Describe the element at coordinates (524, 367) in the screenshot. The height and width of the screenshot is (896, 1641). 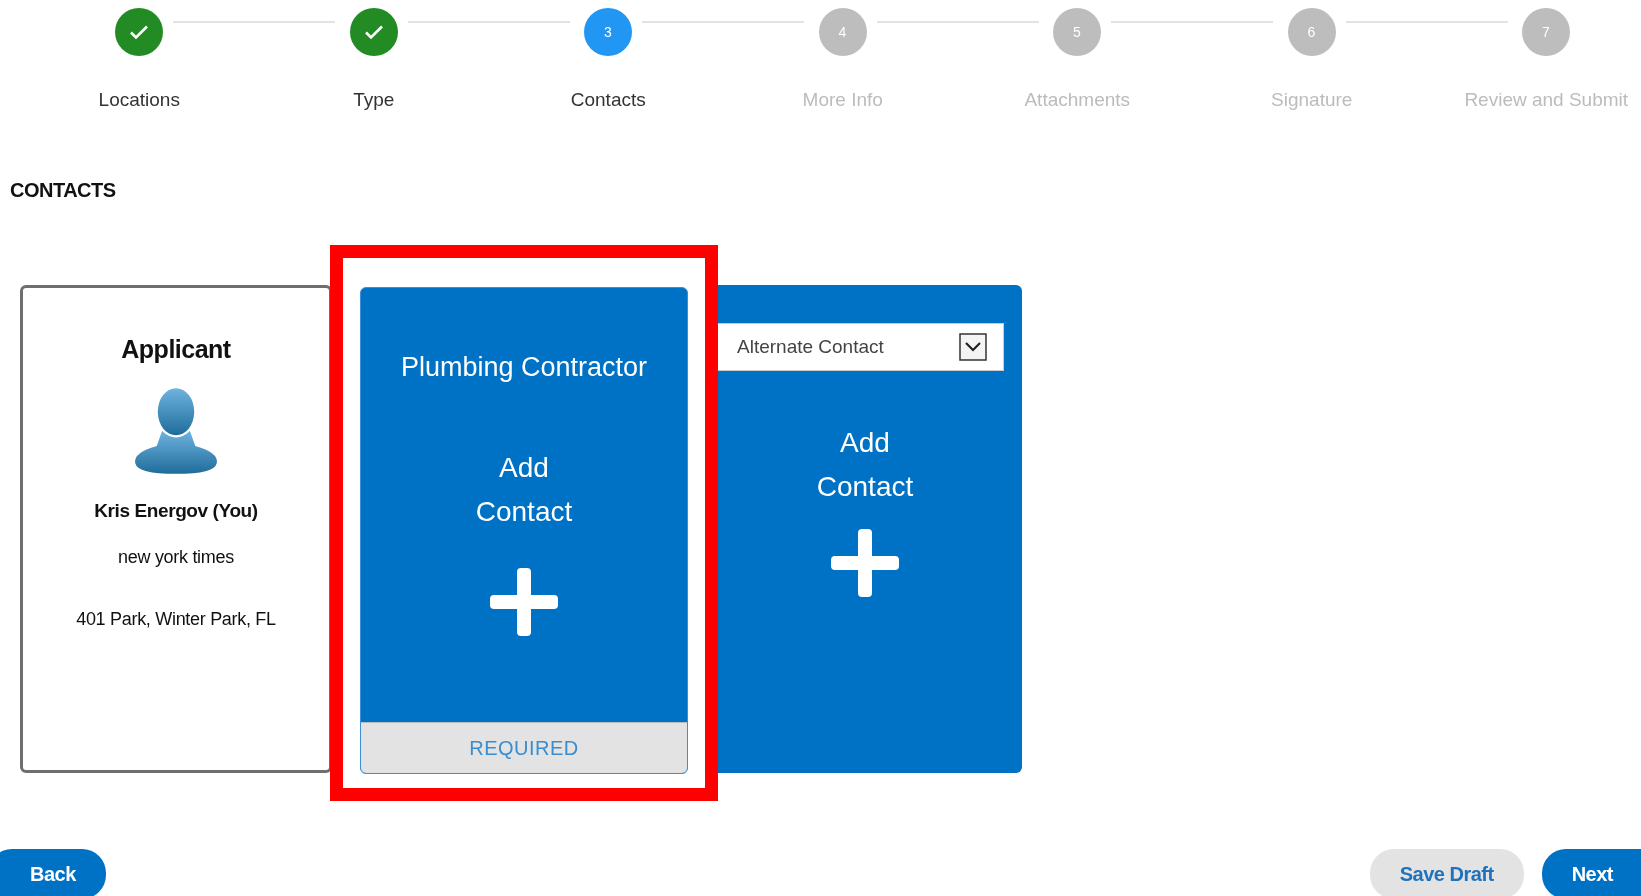
I see `card-title: Plumbing Contractor` at that location.